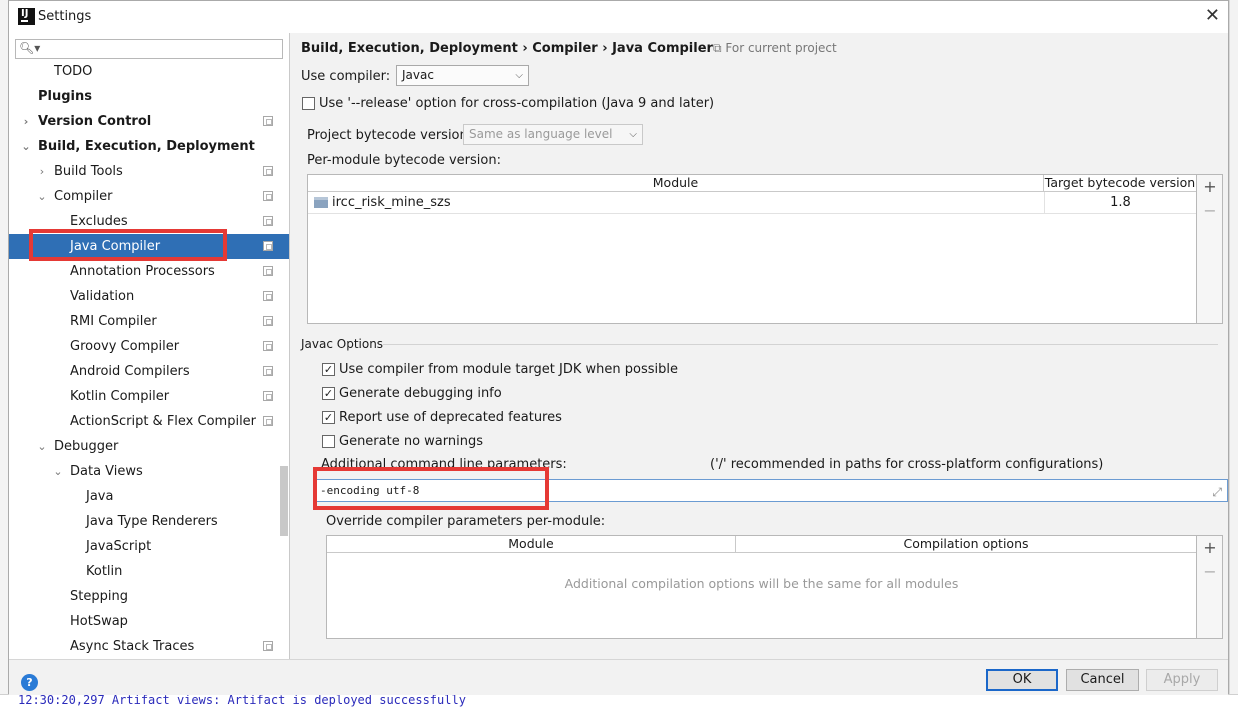  What do you see at coordinates (149, 171) in the screenshot?
I see `tree-item: › Build Tools` at bounding box center [149, 171].